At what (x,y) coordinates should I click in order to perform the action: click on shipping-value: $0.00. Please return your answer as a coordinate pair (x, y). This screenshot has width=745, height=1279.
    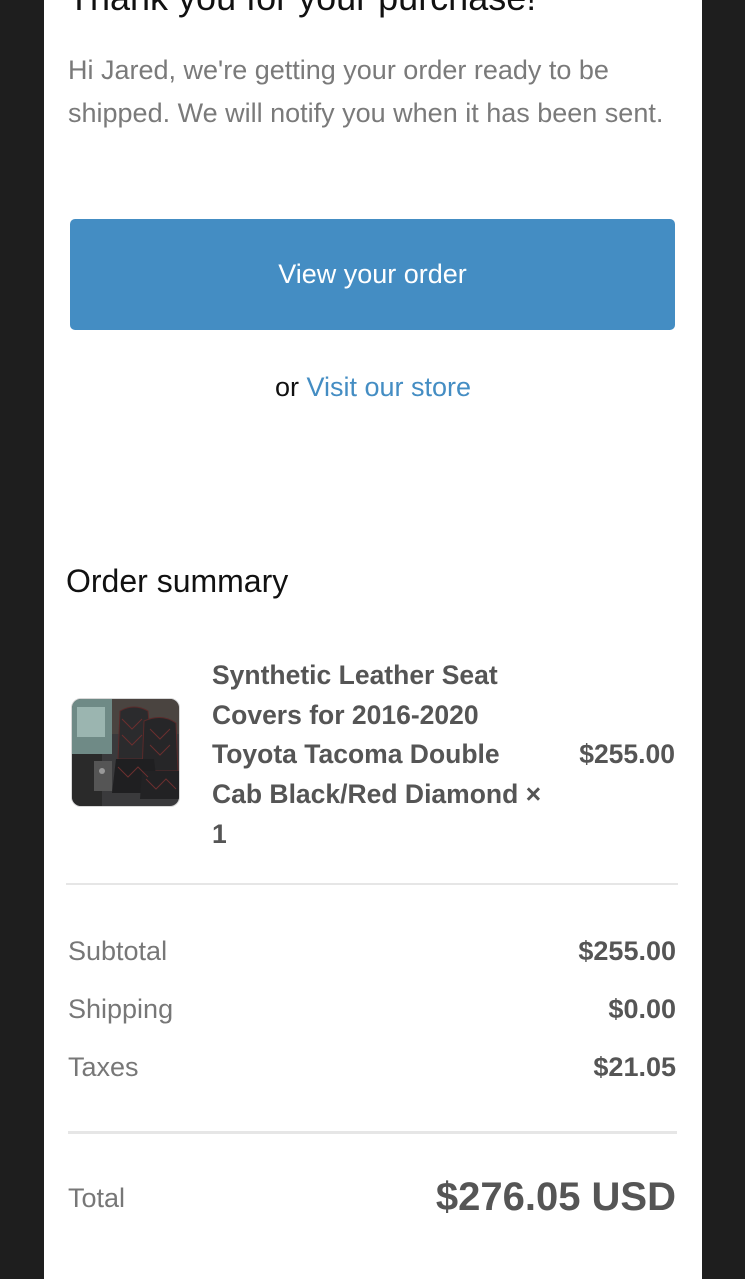
    Looking at the image, I should click on (642, 1009).